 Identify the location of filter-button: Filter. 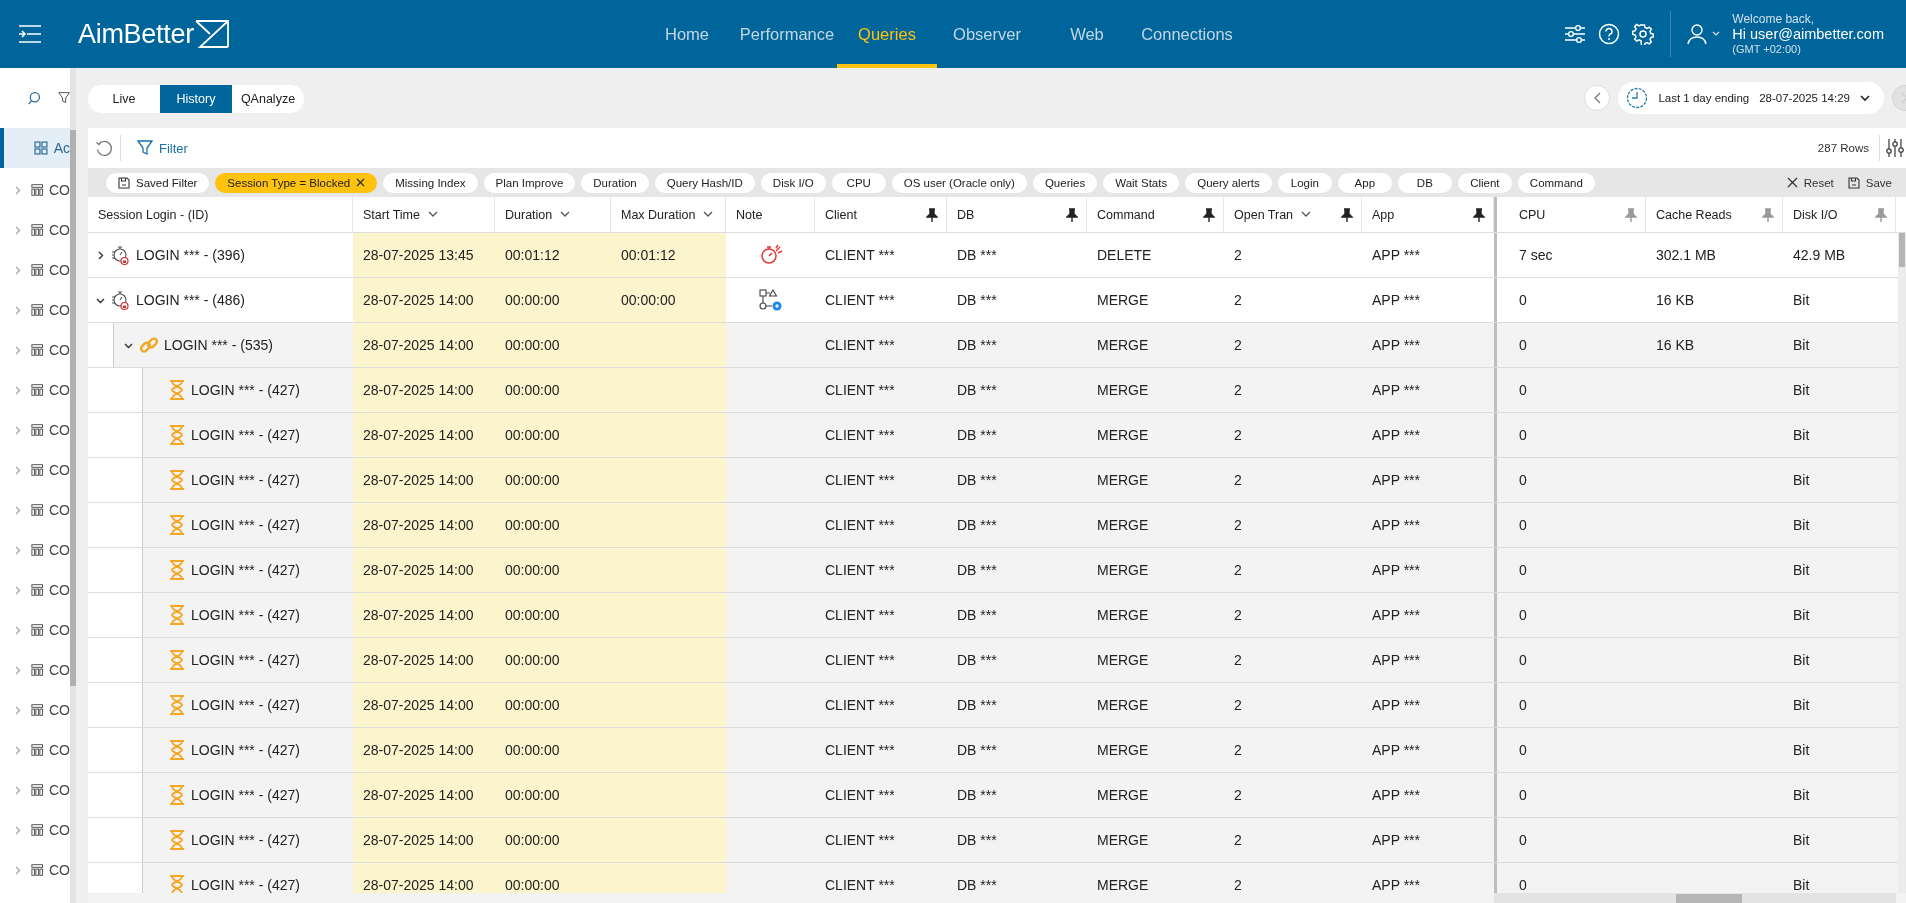
(162, 148).